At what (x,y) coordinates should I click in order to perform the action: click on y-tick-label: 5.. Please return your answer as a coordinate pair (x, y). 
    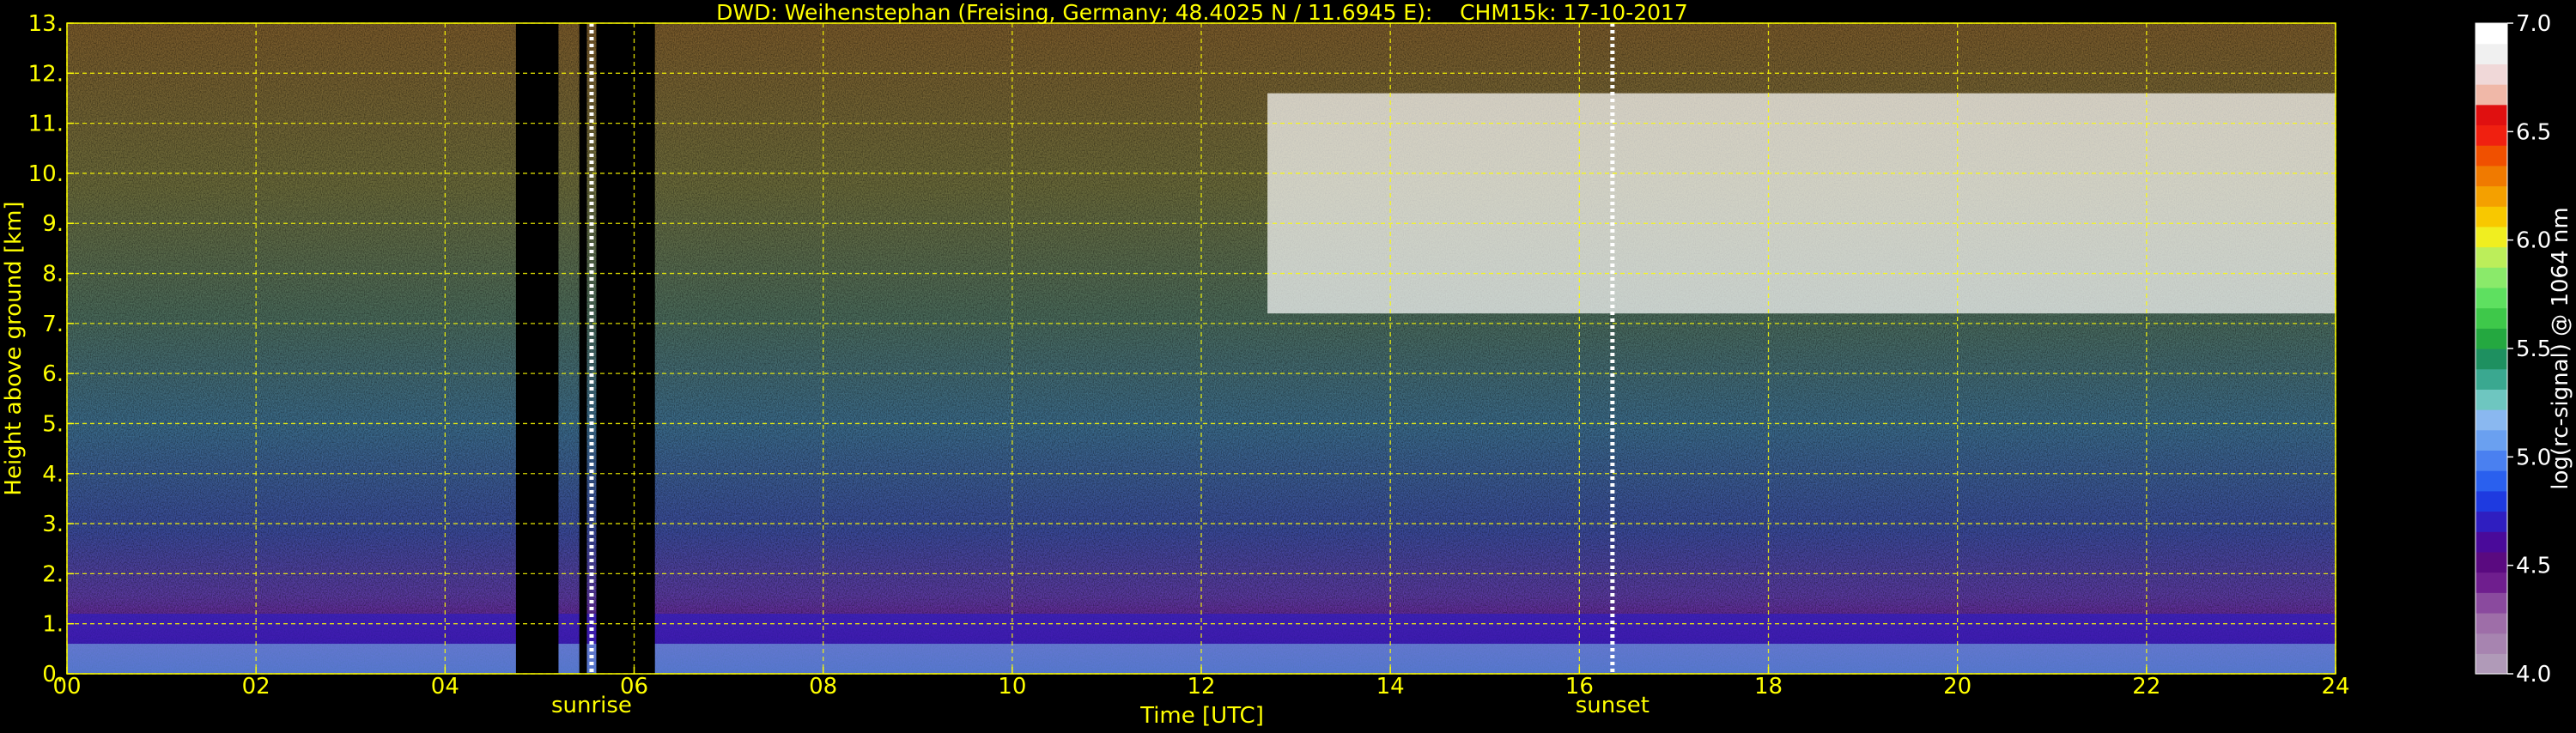
    Looking at the image, I should click on (53, 424).